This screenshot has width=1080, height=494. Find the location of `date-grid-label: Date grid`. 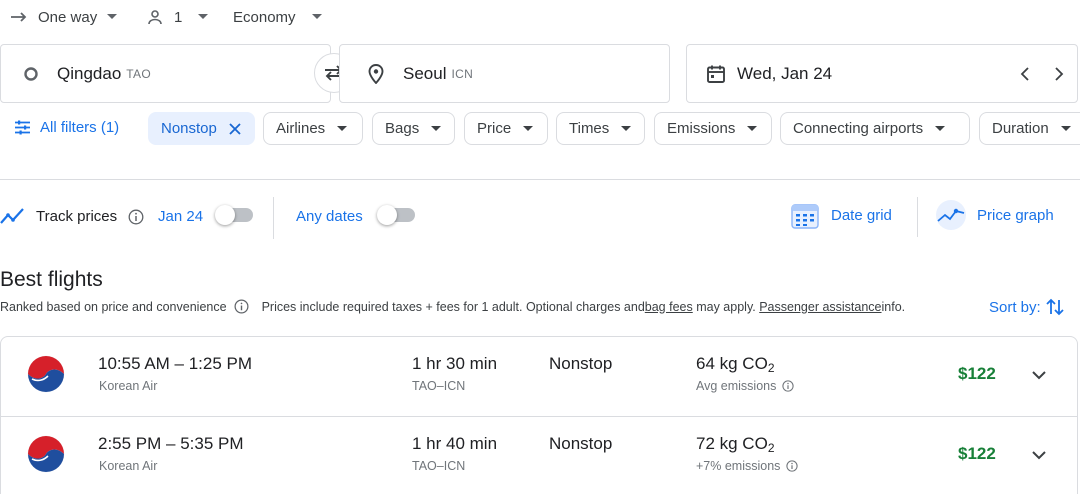

date-grid-label: Date grid is located at coordinates (861, 215).